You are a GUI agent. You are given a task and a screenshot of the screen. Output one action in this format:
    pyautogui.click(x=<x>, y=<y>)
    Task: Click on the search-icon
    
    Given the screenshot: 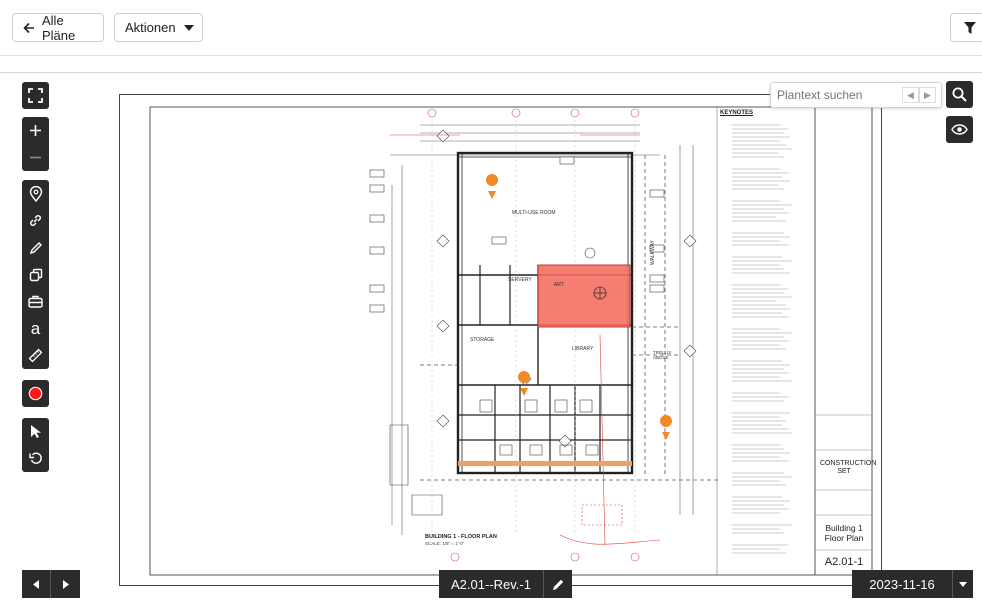 What is the action you would take?
    pyautogui.click(x=959, y=94)
    